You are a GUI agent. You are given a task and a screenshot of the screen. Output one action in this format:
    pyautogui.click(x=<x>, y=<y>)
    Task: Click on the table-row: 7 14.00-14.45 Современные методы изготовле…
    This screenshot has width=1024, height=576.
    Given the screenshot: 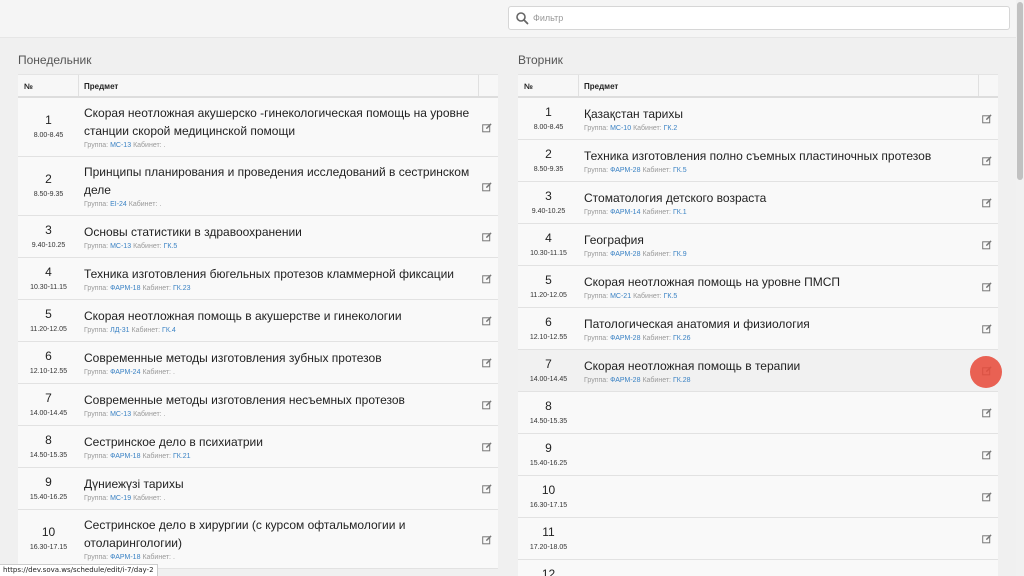 What is the action you would take?
    pyautogui.click(x=258, y=405)
    